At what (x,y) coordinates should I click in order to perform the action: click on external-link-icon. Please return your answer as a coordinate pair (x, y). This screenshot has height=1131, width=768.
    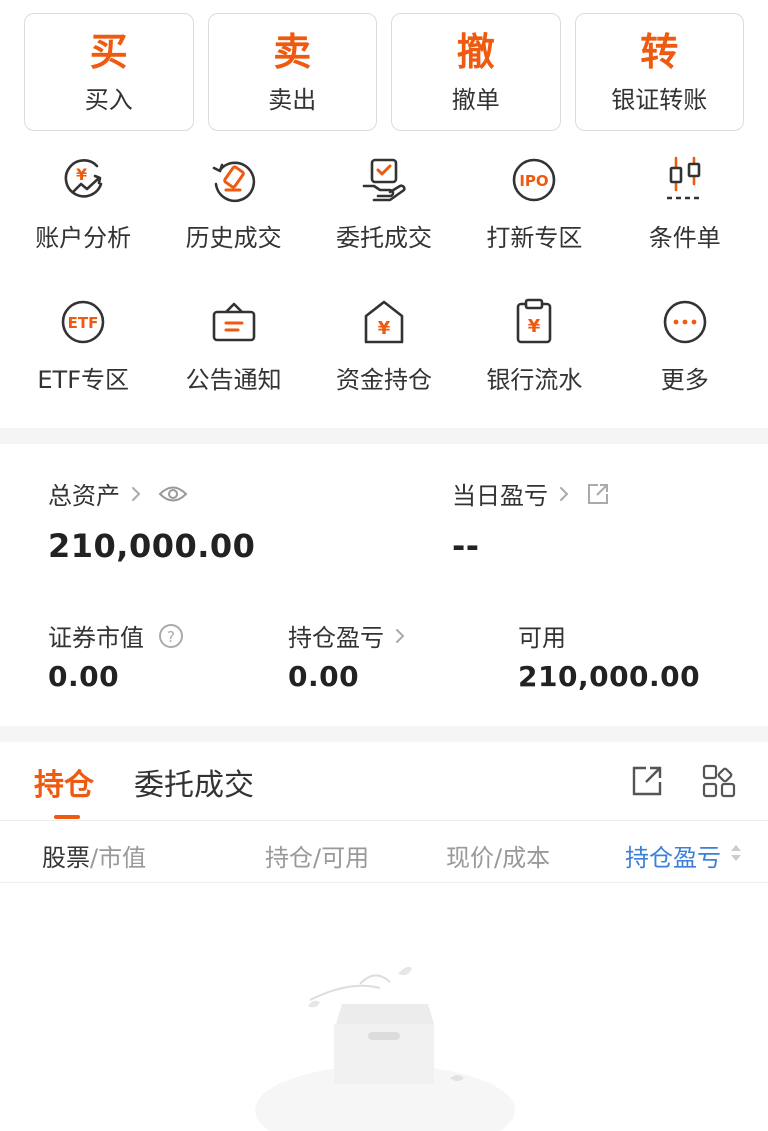
    Looking at the image, I should click on (598, 494).